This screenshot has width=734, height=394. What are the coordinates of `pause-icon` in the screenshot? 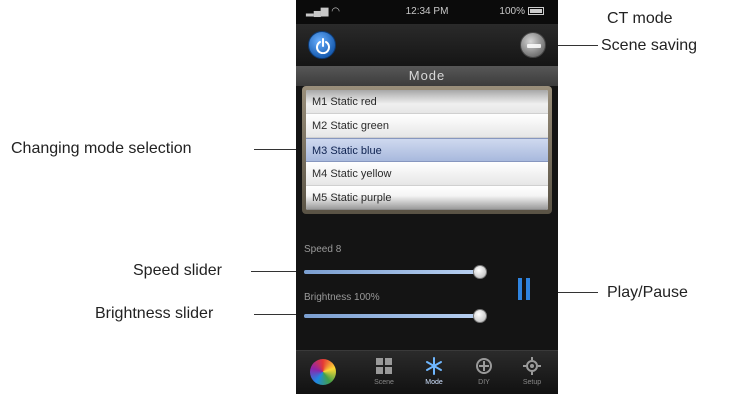 It's located at (520, 289).